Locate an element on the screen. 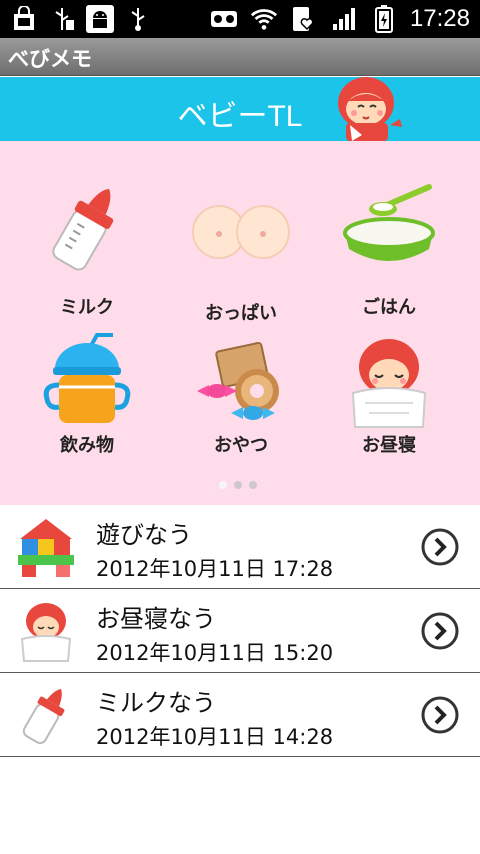 The image size is (480, 854). timeline-title: 遊びなう is located at coordinates (144, 535).